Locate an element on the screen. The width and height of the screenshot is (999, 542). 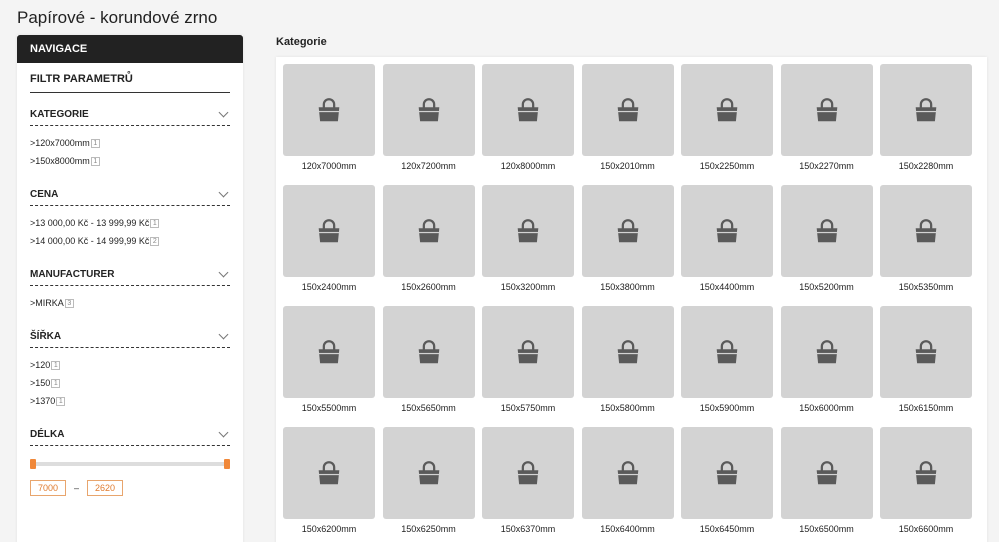
category-tile: 150x3800mm is located at coordinates (627, 241).